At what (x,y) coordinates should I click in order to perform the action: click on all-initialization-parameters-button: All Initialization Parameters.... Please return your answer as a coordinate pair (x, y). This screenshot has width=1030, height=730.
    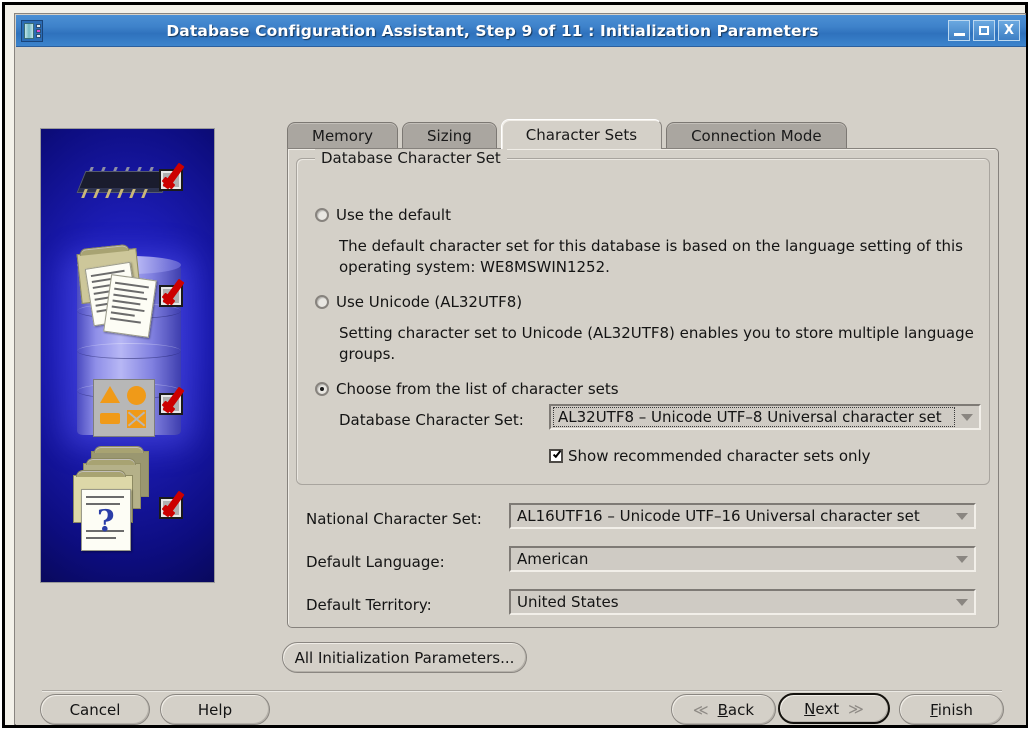
    Looking at the image, I should click on (404, 657).